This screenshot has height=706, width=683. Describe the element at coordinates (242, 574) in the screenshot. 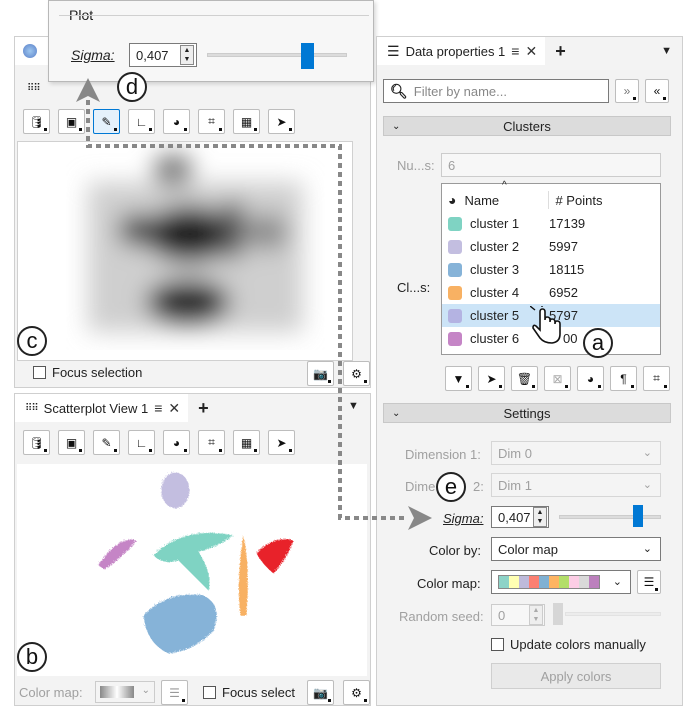

I see `cluster-4-points` at that location.